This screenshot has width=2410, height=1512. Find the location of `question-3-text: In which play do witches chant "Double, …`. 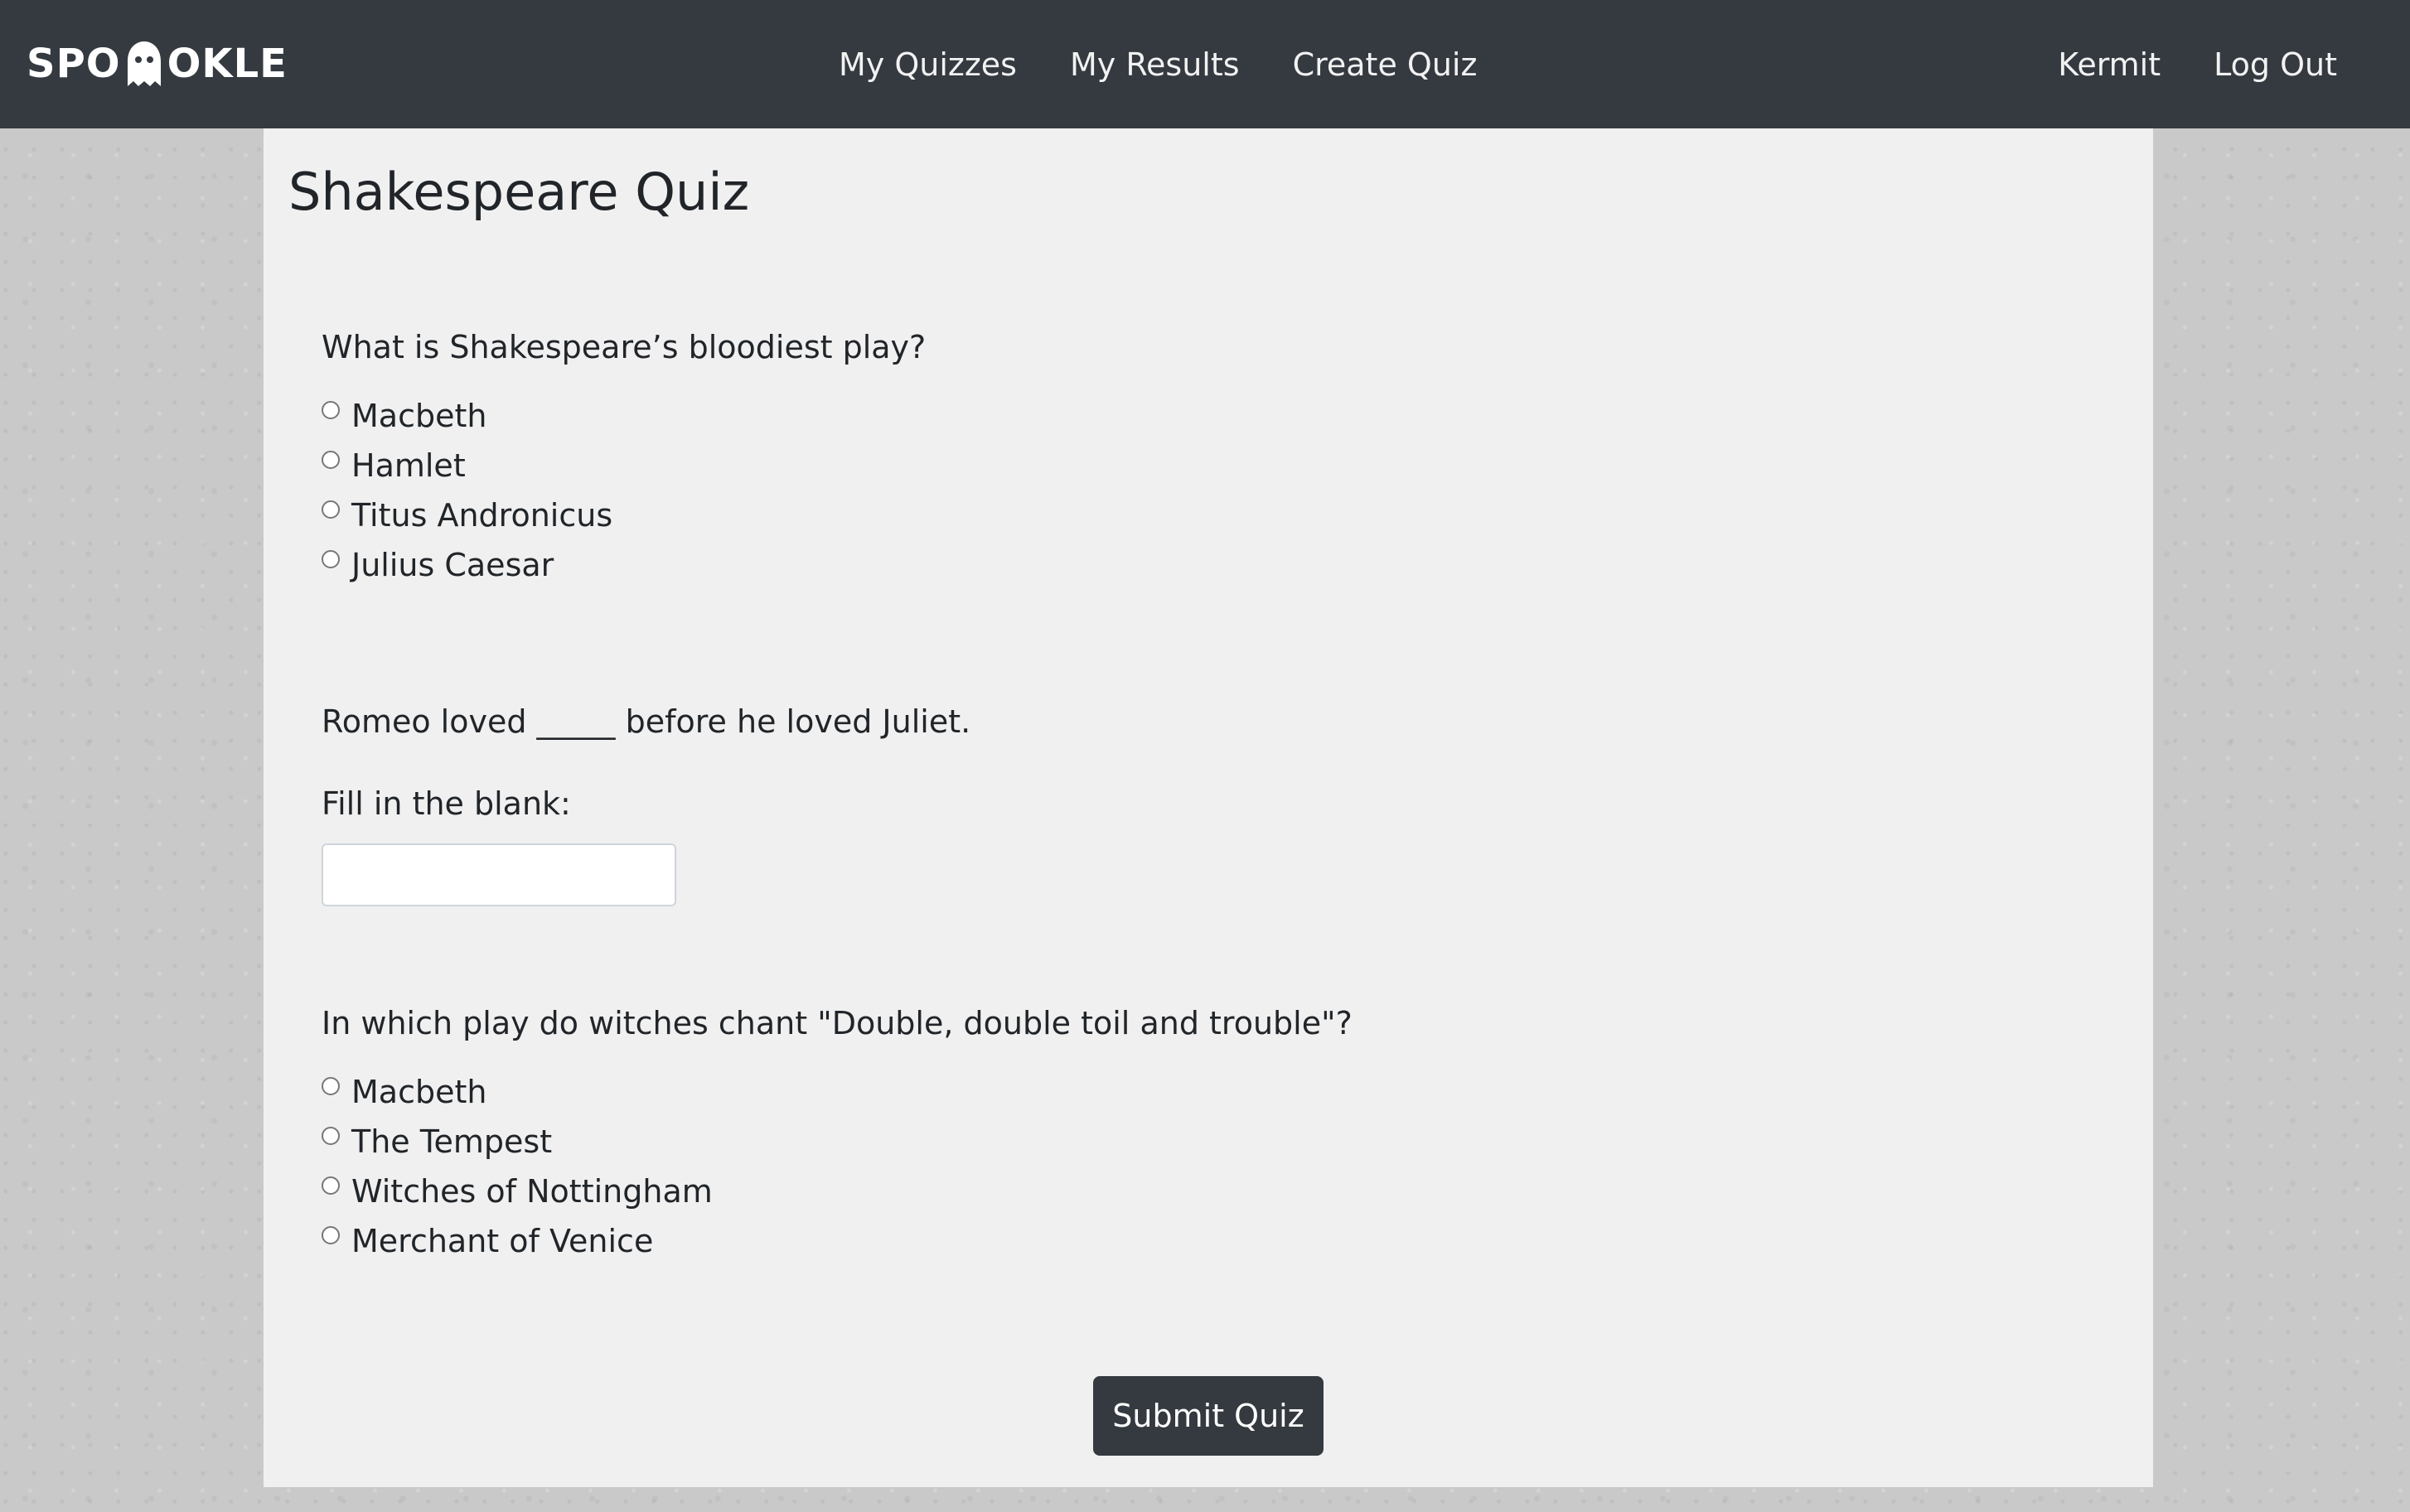

question-3-text: In which play do witches chant "Double, … is located at coordinates (837, 1023).